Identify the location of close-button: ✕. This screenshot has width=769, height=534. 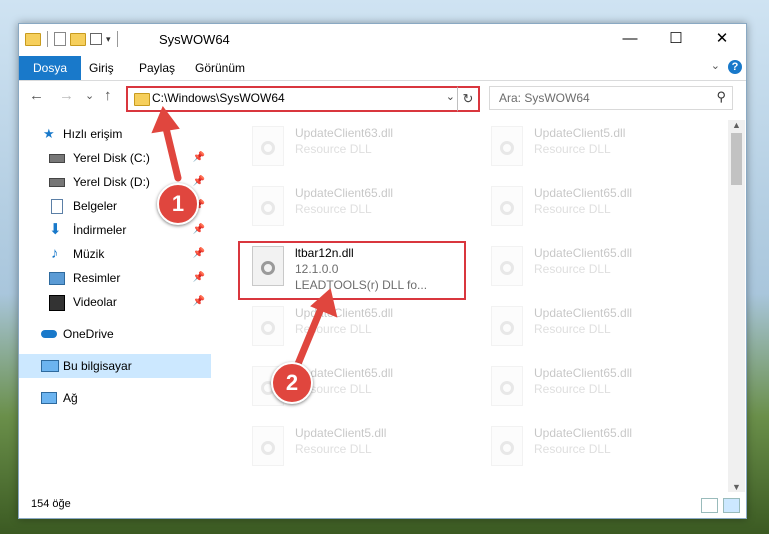
(722, 39).